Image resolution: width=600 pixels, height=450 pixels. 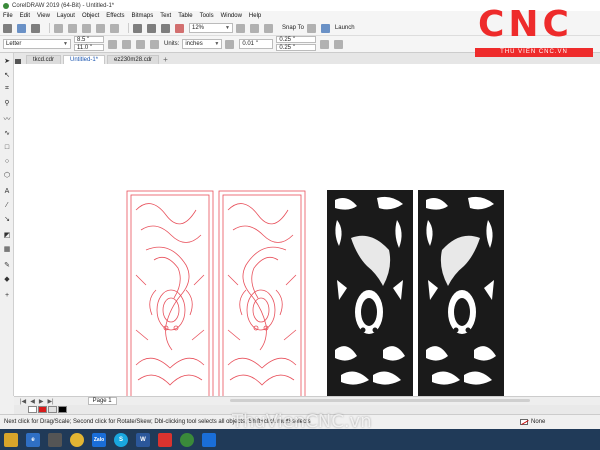 What do you see at coordinates (179, 28) in the screenshot?
I see `publish-pdf-icon` at bounding box center [179, 28].